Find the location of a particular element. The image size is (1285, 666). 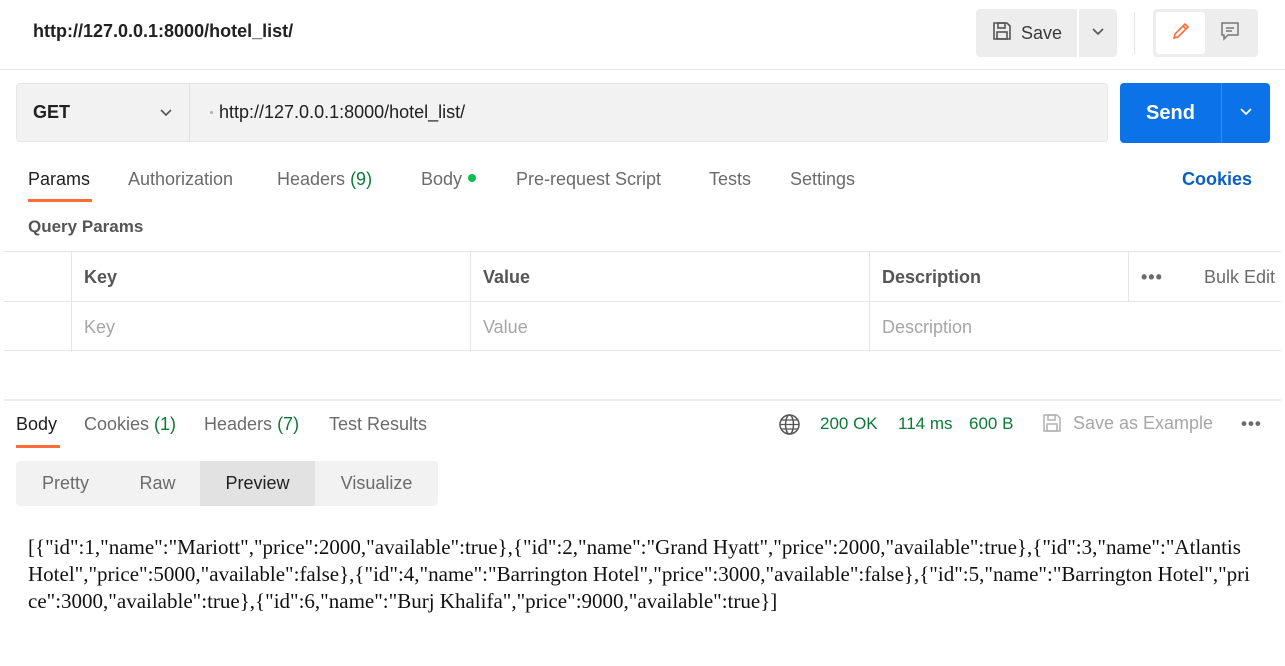

checkbox-column-header is located at coordinates (37, 277).